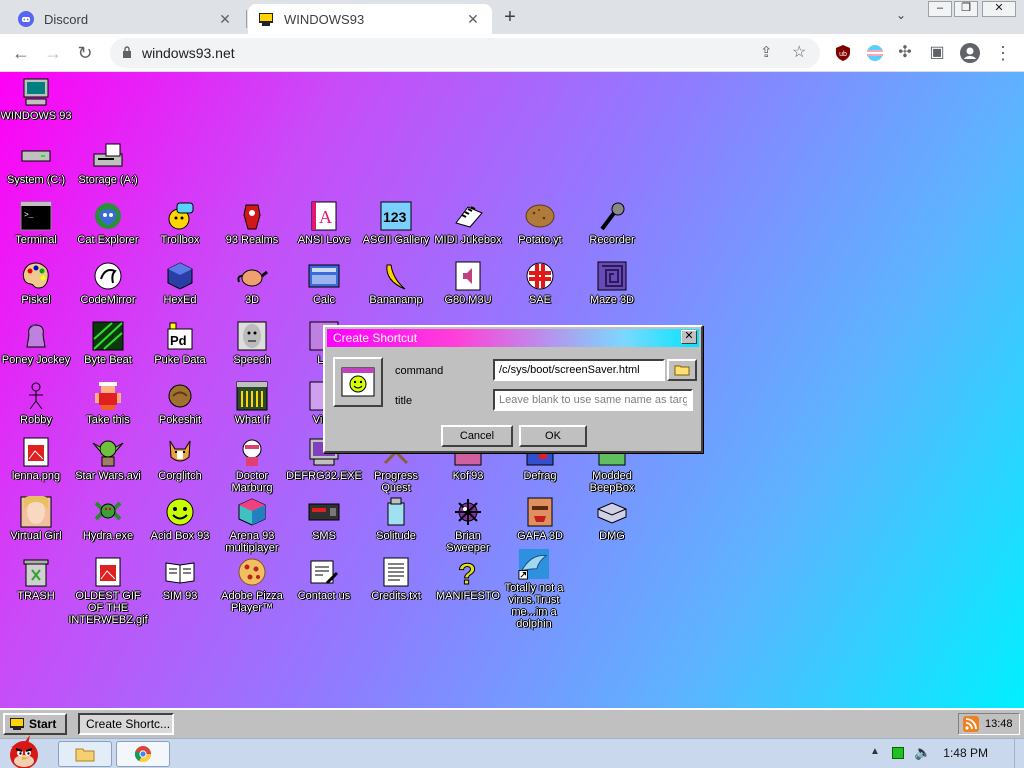 The width and height of the screenshot is (1024, 768). What do you see at coordinates (579, 370) in the screenshot?
I see `command-field` at bounding box center [579, 370].